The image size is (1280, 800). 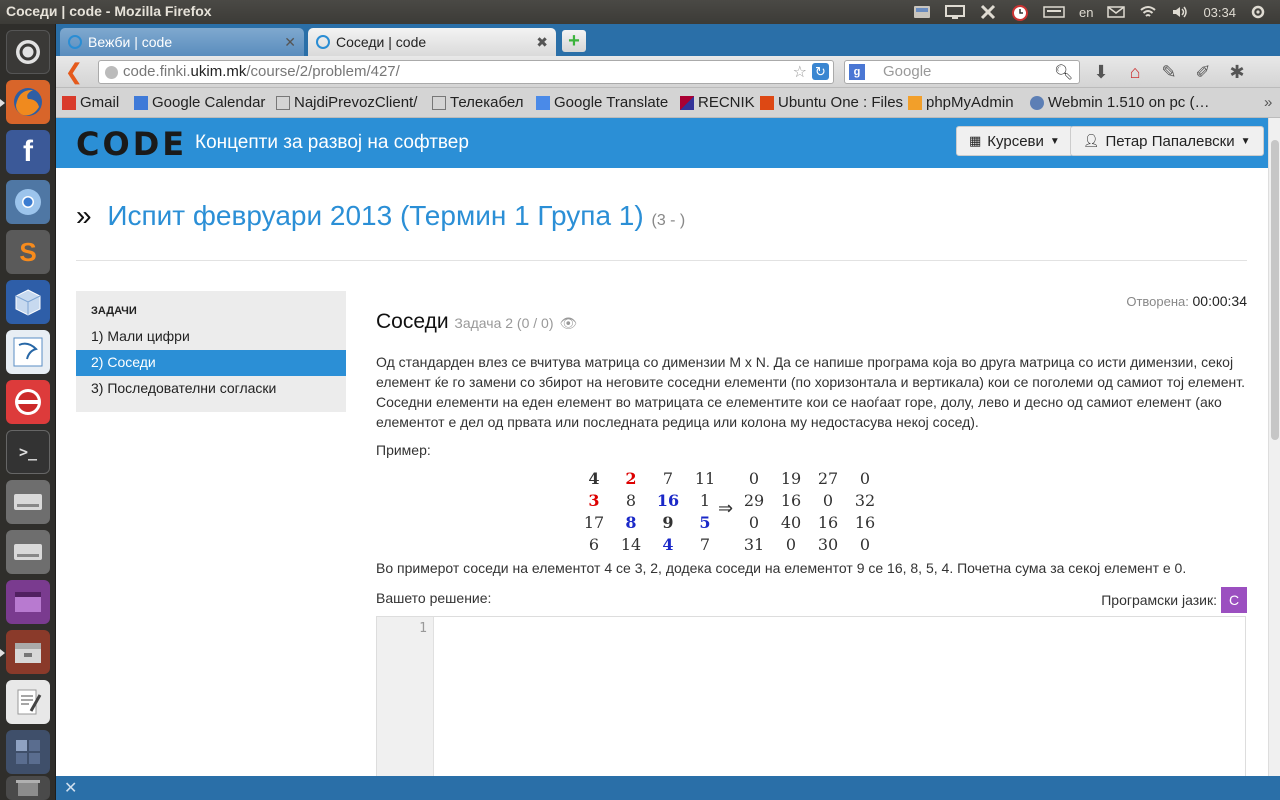 What do you see at coordinates (594, 544) in the screenshot?
I see `matrix-cell: 6` at bounding box center [594, 544].